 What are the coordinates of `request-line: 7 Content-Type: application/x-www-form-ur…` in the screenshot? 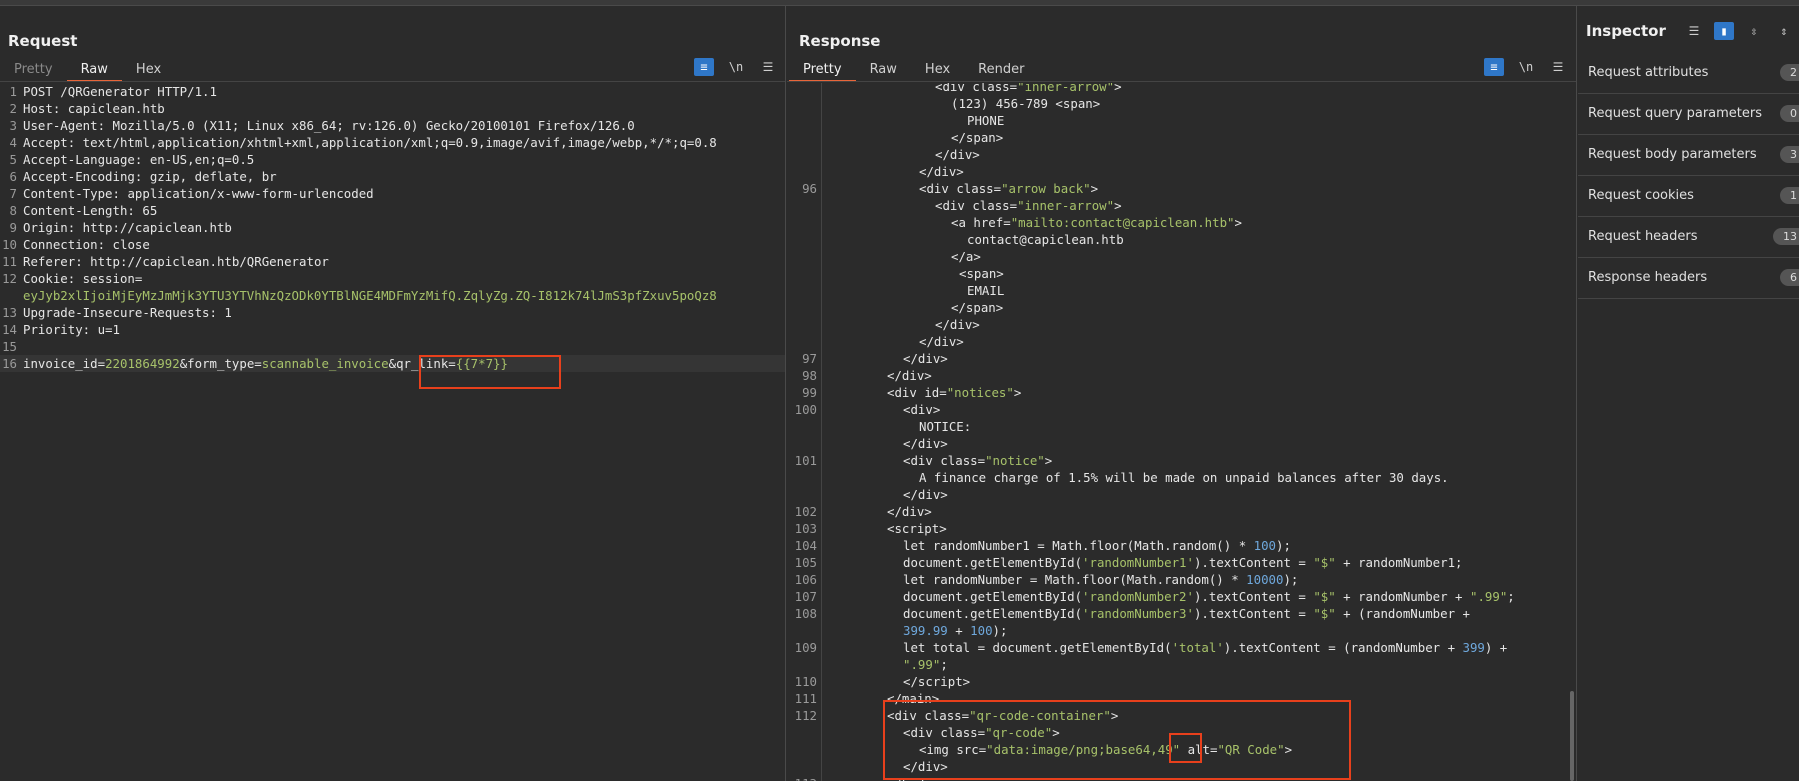 It's located at (191, 193).